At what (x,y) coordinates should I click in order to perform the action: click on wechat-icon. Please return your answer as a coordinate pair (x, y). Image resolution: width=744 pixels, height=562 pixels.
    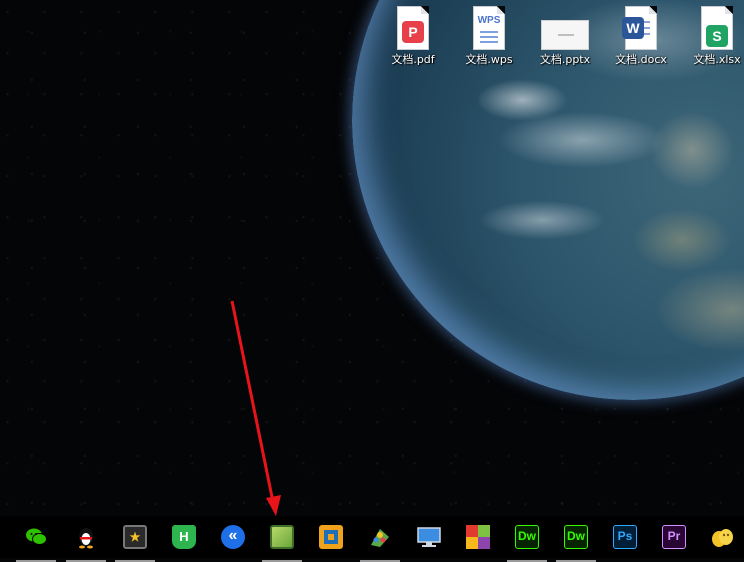
    Looking at the image, I should click on (36, 537).